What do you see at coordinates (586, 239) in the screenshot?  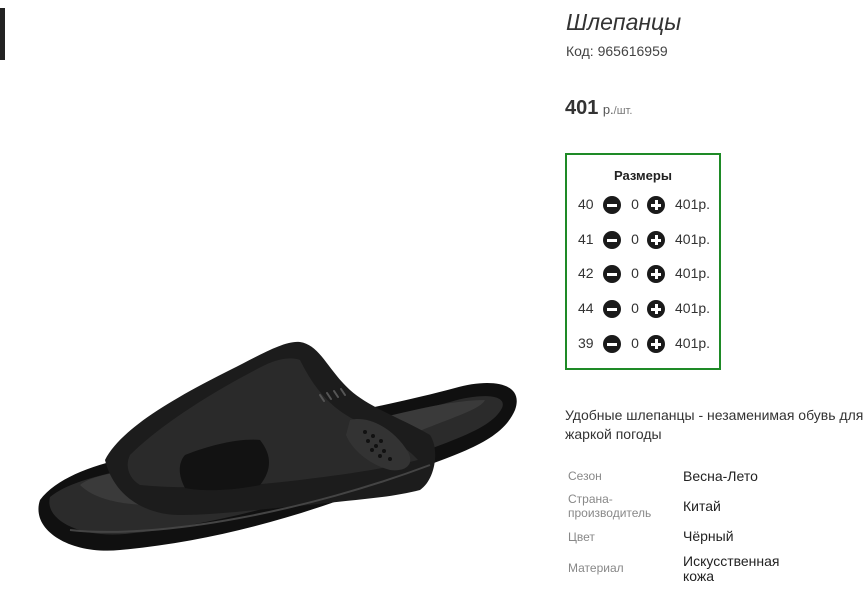 I see `size-number: 41` at bounding box center [586, 239].